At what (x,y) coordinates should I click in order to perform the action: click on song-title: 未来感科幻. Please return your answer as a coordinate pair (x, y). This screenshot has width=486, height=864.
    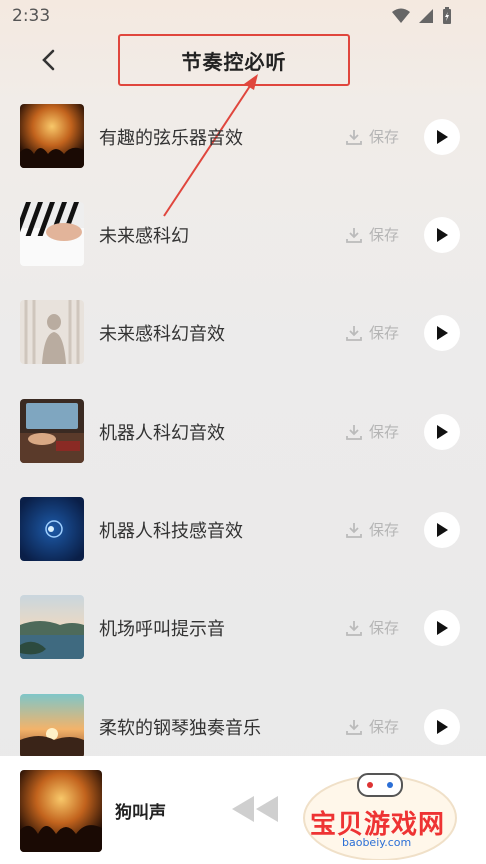
    Looking at the image, I should click on (144, 236).